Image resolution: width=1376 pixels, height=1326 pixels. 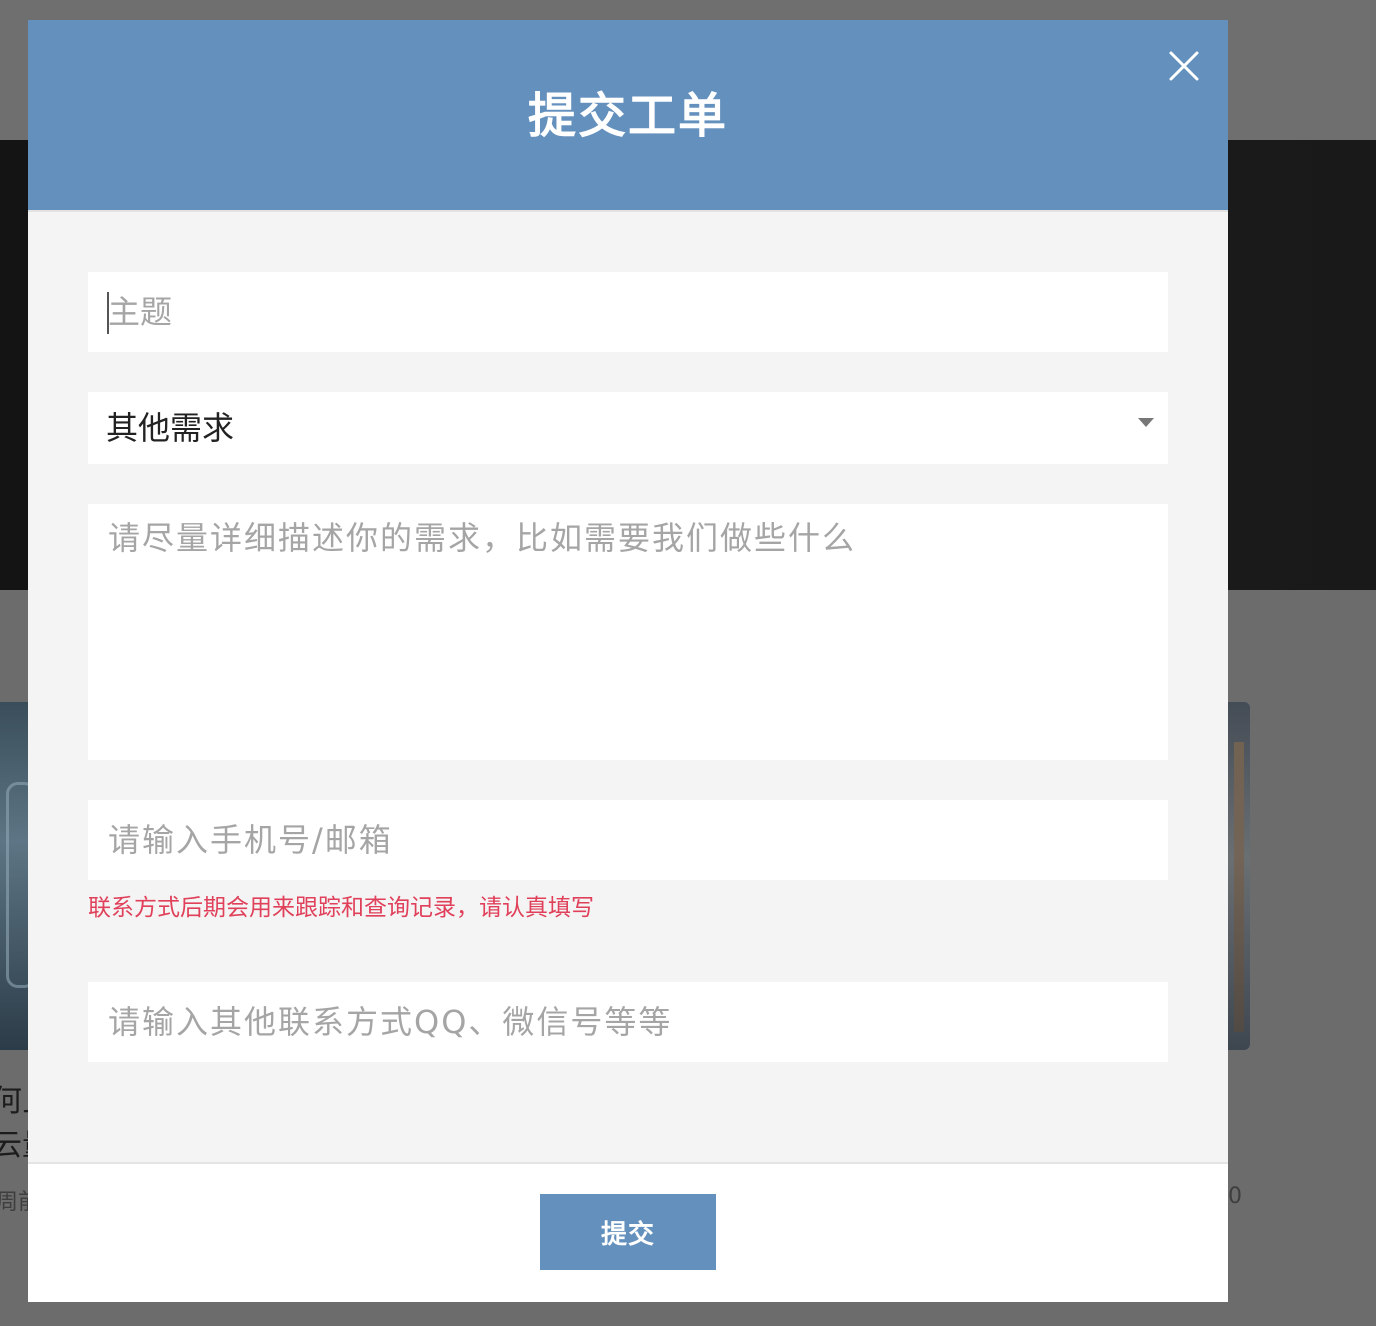 I want to click on other-contact-input, so click(x=628, y=1022).